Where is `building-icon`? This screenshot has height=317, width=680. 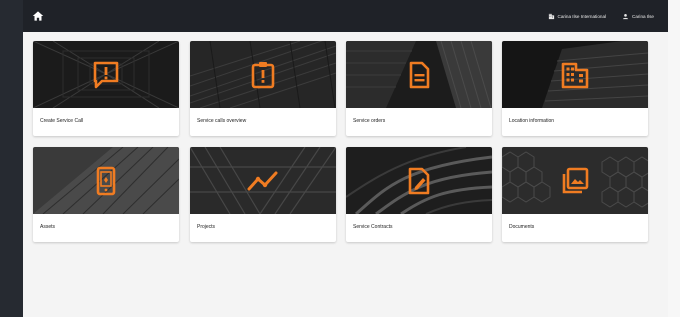
building-icon is located at coordinates (575, 75).